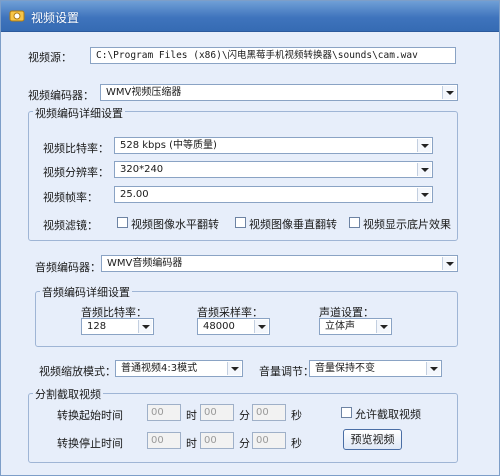 The height and width of the screenshot is (476, 500). I want to click on video-detail-group-title: 视频编码详细设置, so click(79, 113).